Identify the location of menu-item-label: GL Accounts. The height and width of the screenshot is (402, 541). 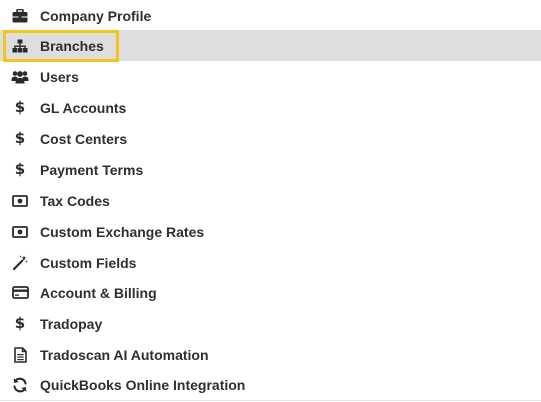
(83, 107).